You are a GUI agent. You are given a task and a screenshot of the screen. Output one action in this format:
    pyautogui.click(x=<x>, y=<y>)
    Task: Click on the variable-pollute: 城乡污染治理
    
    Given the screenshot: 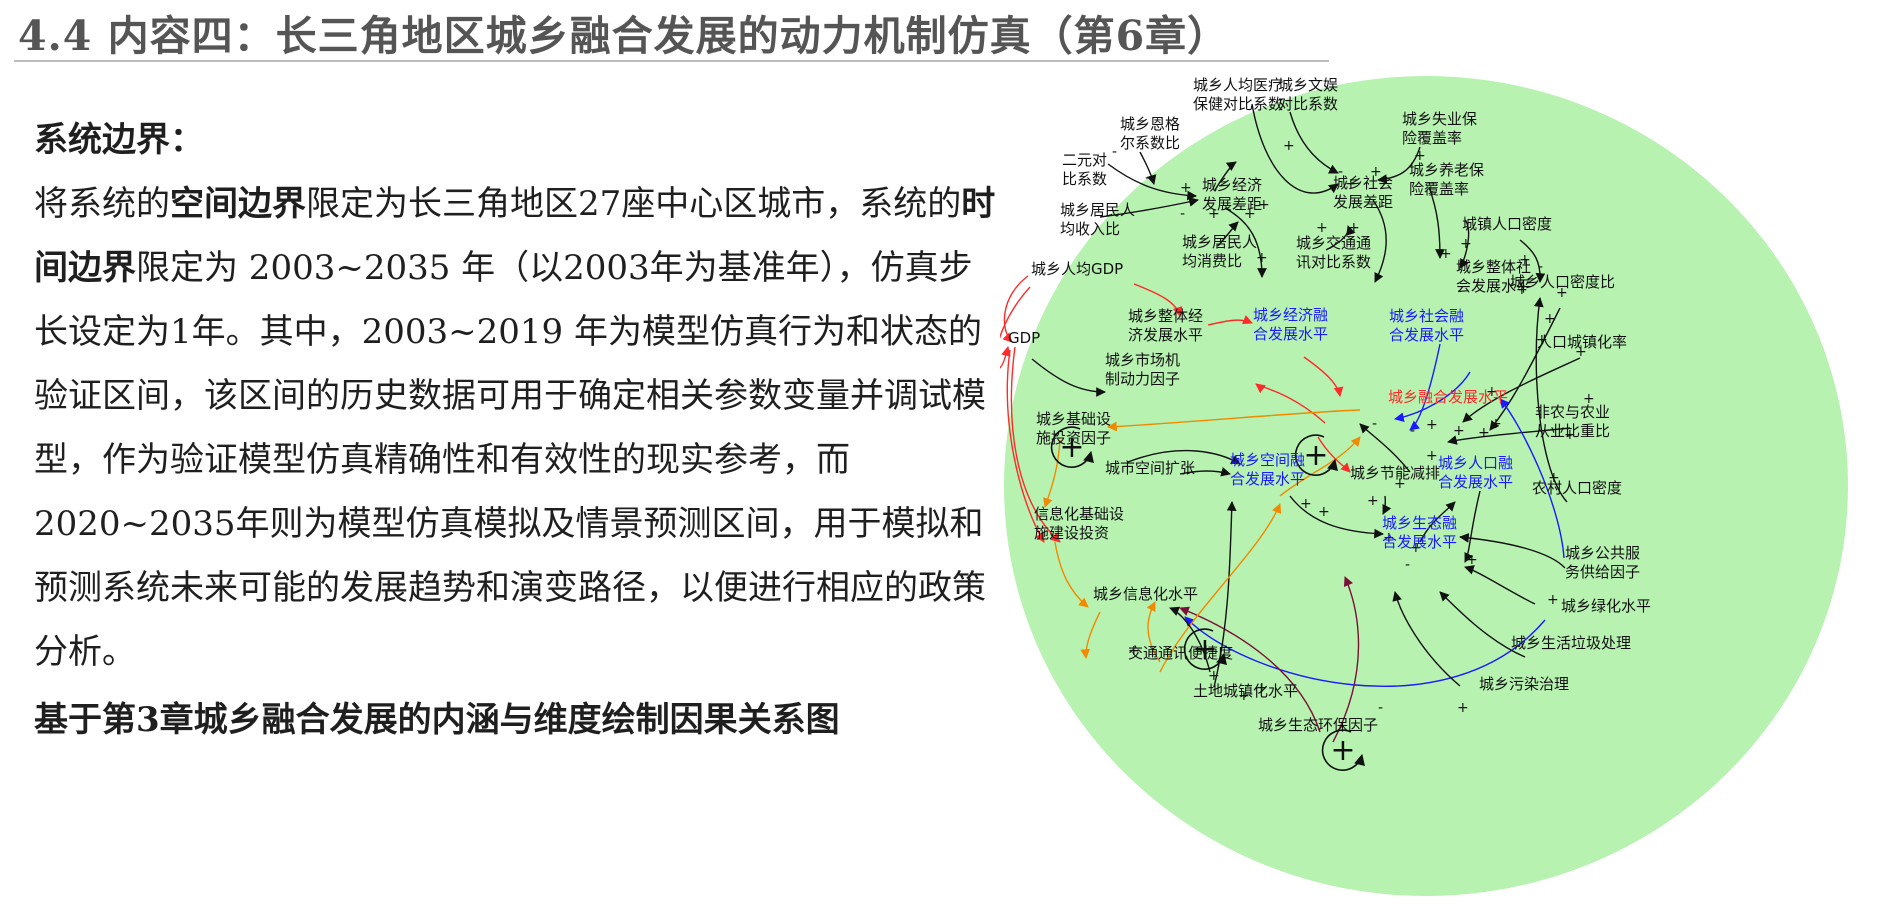 What is the action you would take?
    pyautogui.click(x=1524, y=684)
    